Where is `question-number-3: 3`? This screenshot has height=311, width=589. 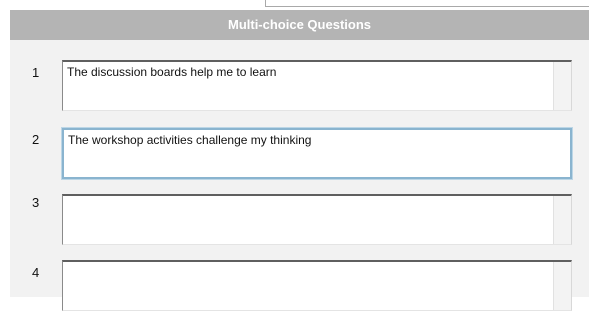
question-number-3: 3 is located at coordinates (36, 202).